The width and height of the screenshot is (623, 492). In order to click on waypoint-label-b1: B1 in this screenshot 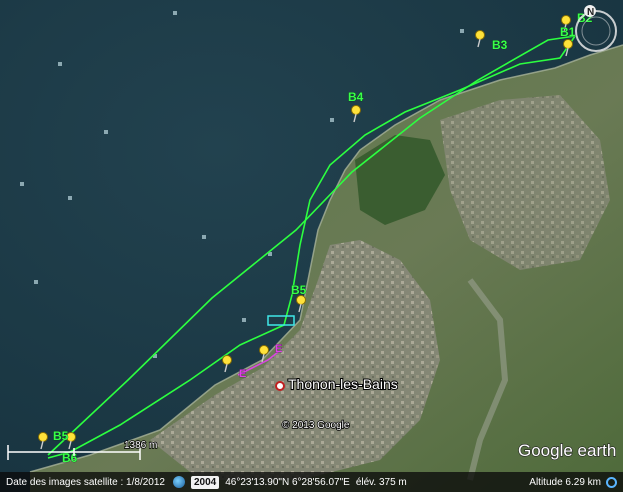, I will do `click(568, 32)`.